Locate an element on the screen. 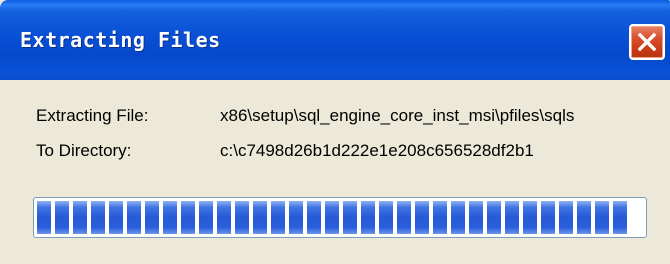  close-button is located at coordinates (647, 42).